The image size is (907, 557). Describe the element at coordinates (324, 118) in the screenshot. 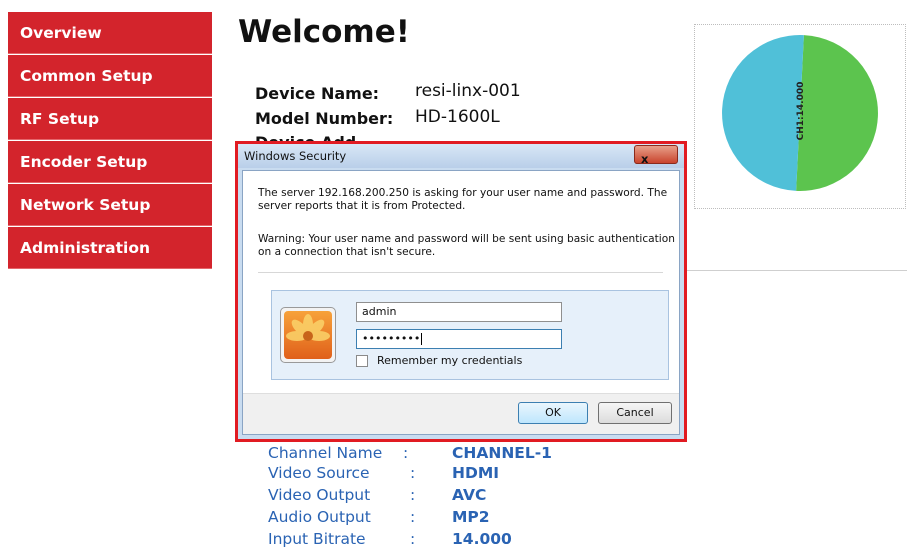

I see `model-number-label: Model Number:` at that location.